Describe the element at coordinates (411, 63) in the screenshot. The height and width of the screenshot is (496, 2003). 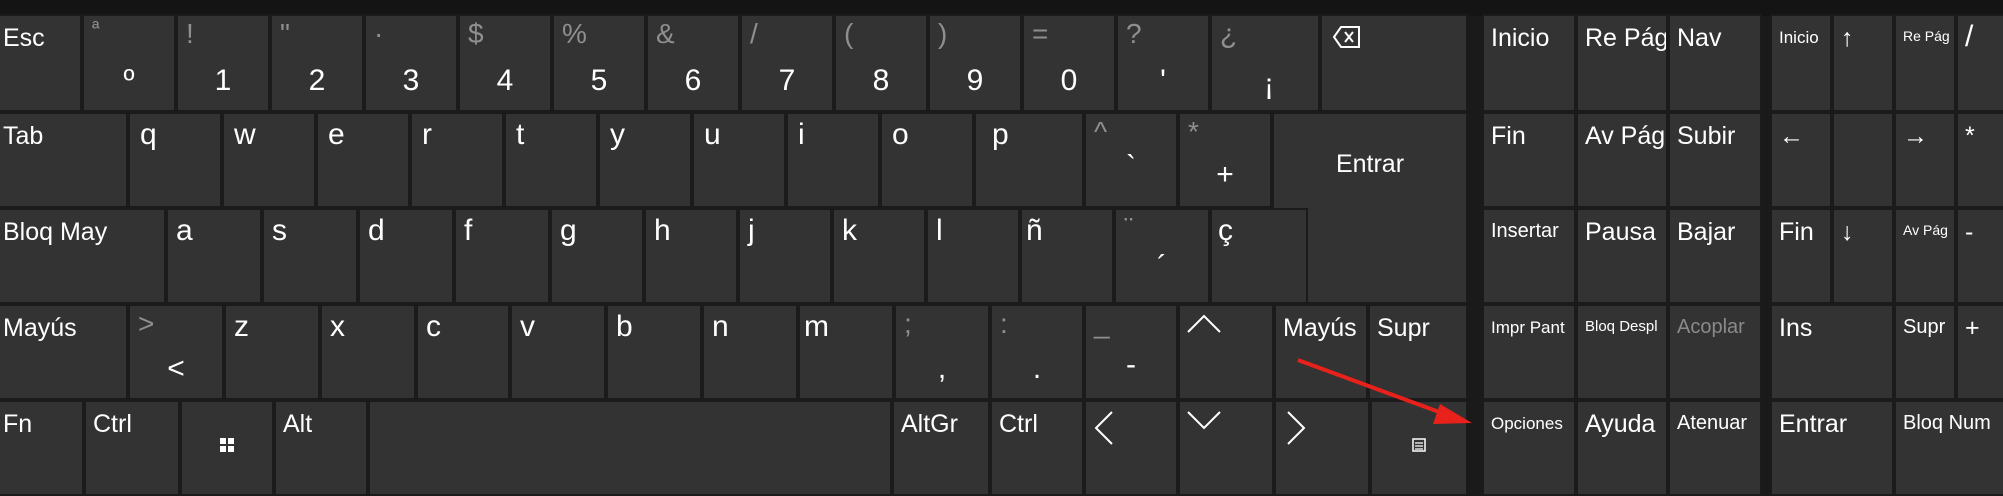
I see `key-3: · 3` at that location.